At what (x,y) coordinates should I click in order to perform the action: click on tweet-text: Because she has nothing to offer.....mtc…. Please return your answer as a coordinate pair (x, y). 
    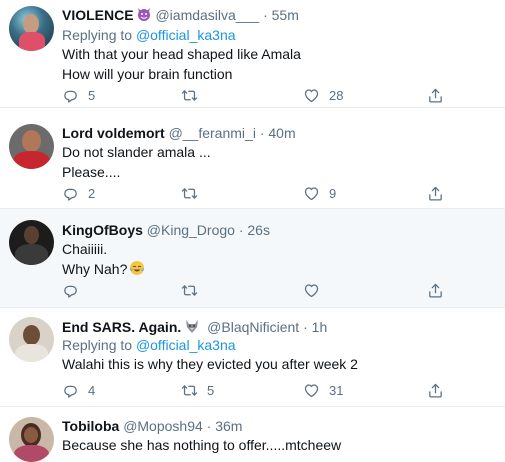
    Looking at the image, I should click on (201, 445).